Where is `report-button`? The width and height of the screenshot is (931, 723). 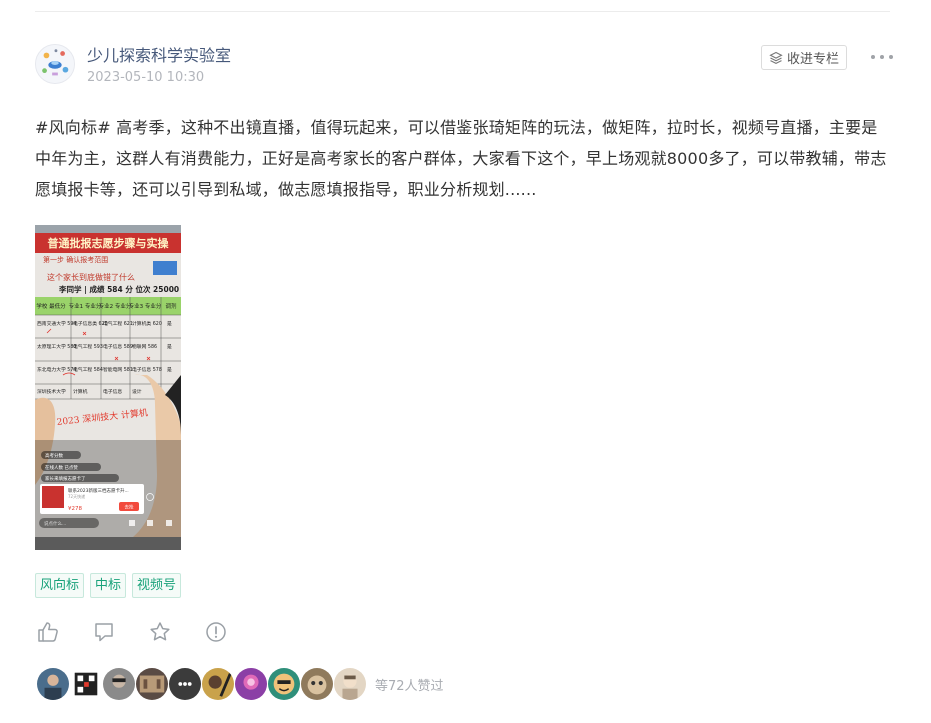 report-button is located at coordinates (216, 632).